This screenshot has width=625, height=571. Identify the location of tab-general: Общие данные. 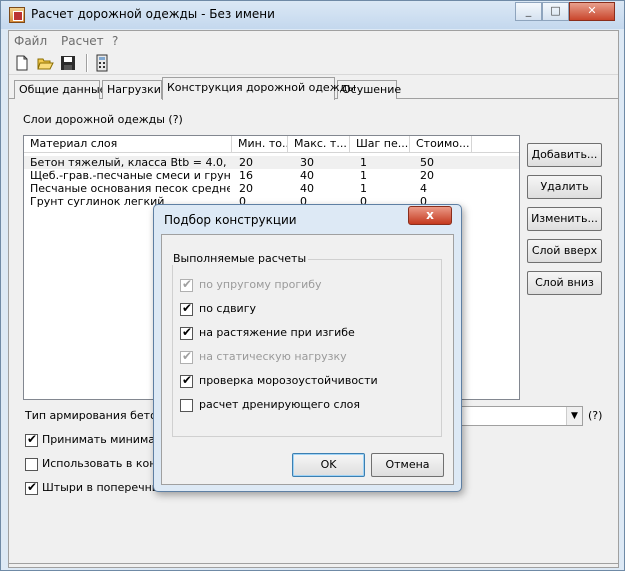
(60, 89).